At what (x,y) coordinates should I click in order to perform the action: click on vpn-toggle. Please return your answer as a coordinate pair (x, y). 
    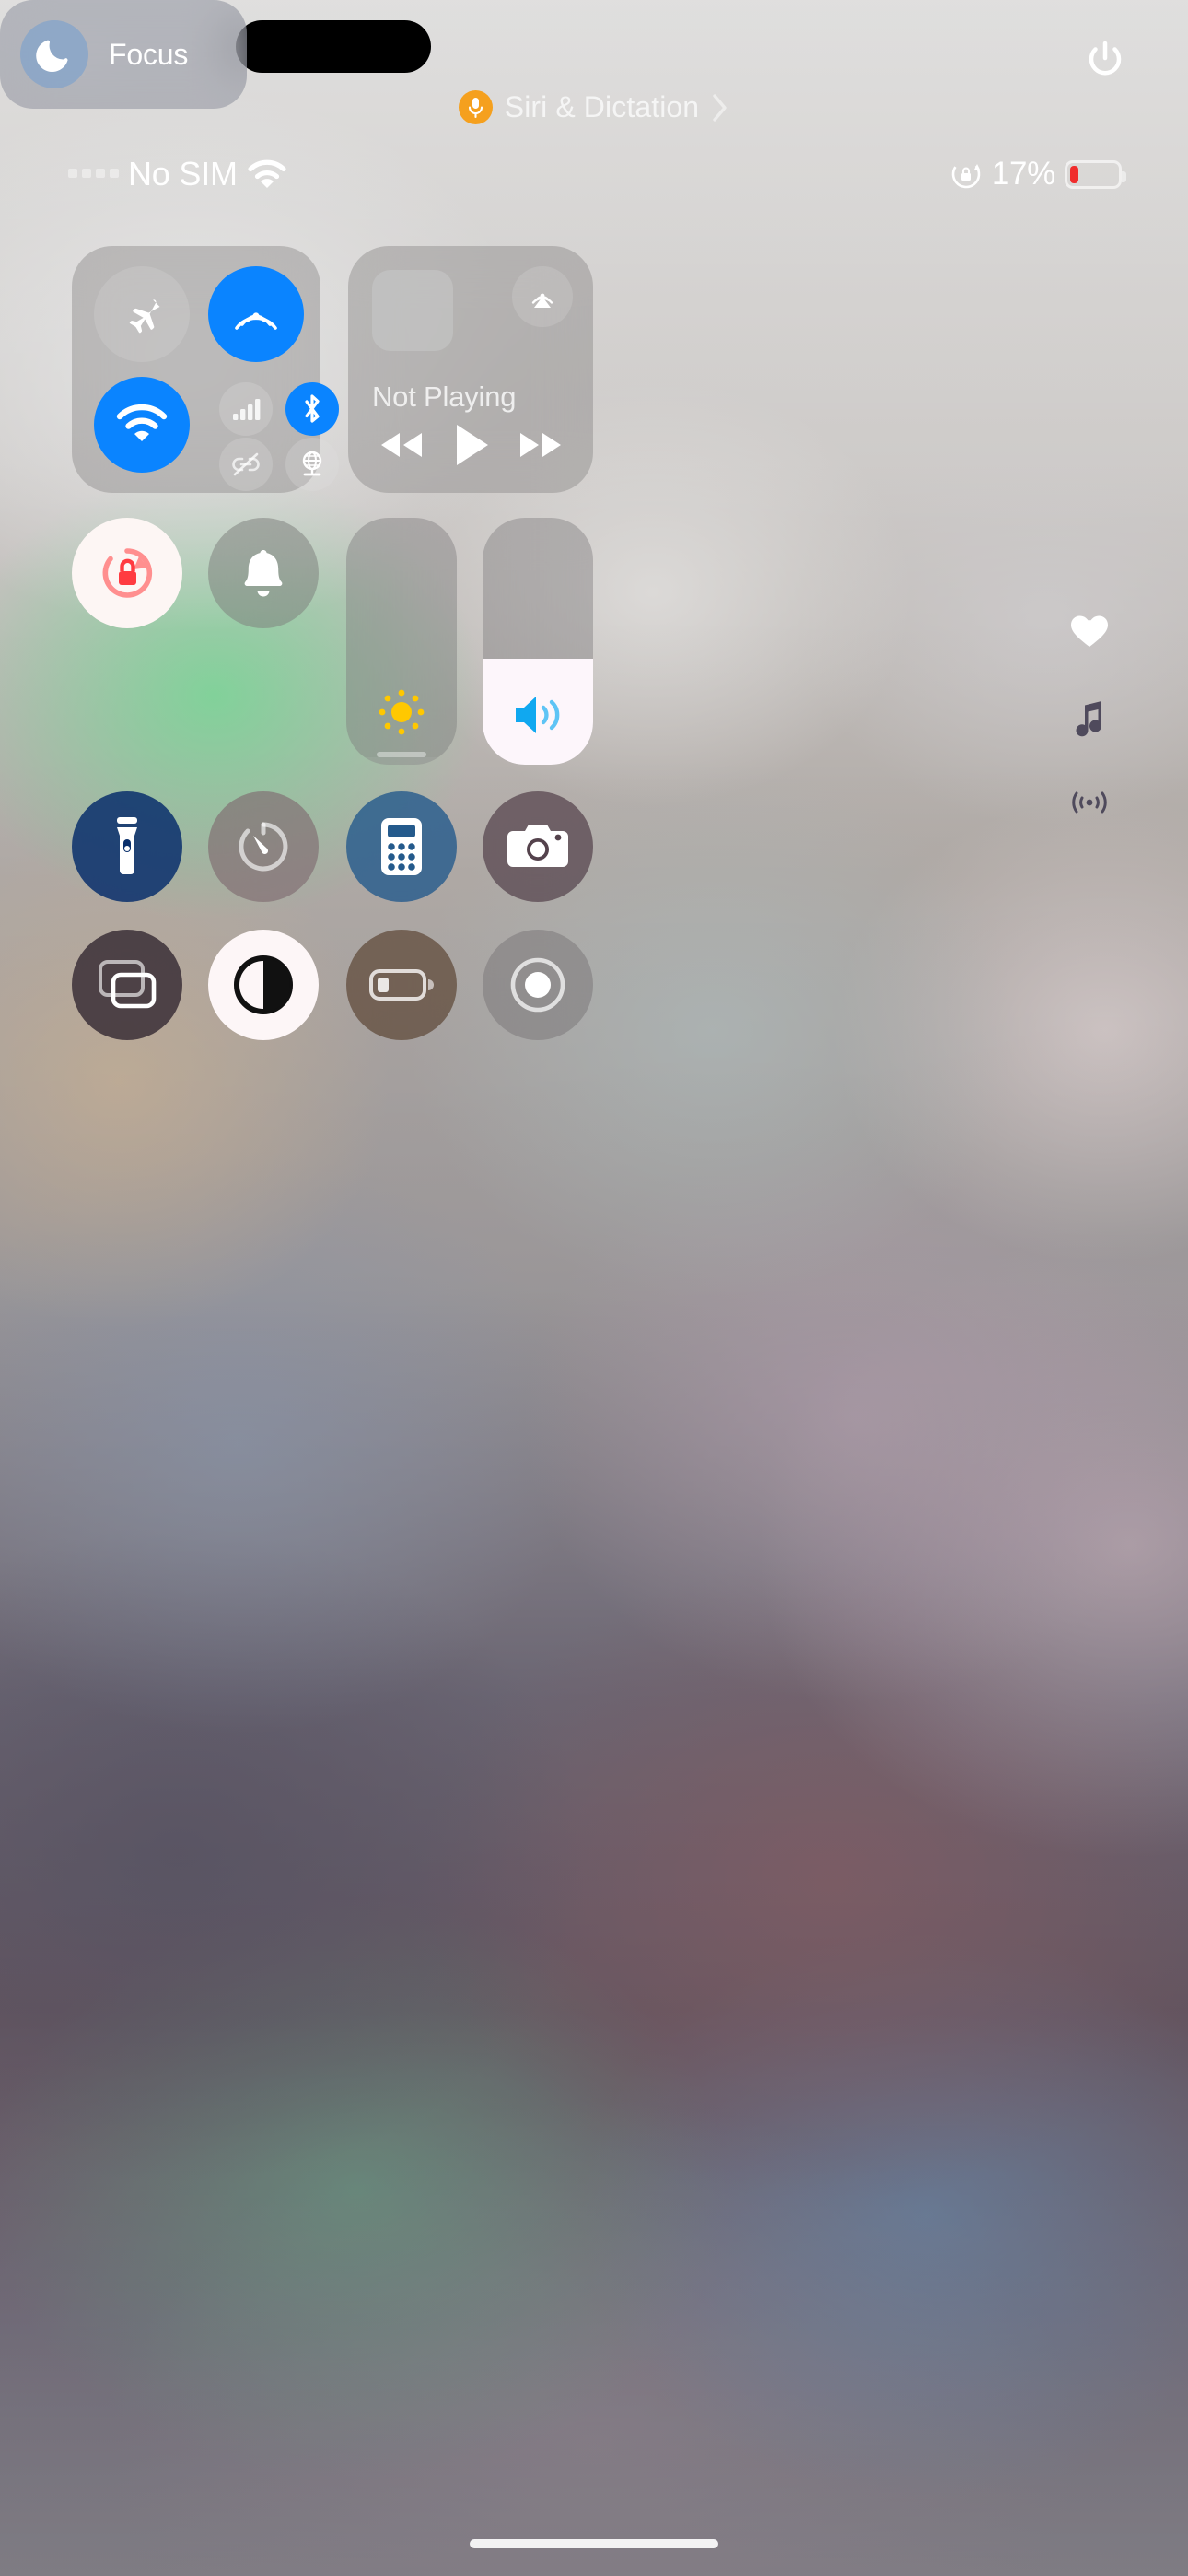
    Looking at the image, I should click on (312, 464).